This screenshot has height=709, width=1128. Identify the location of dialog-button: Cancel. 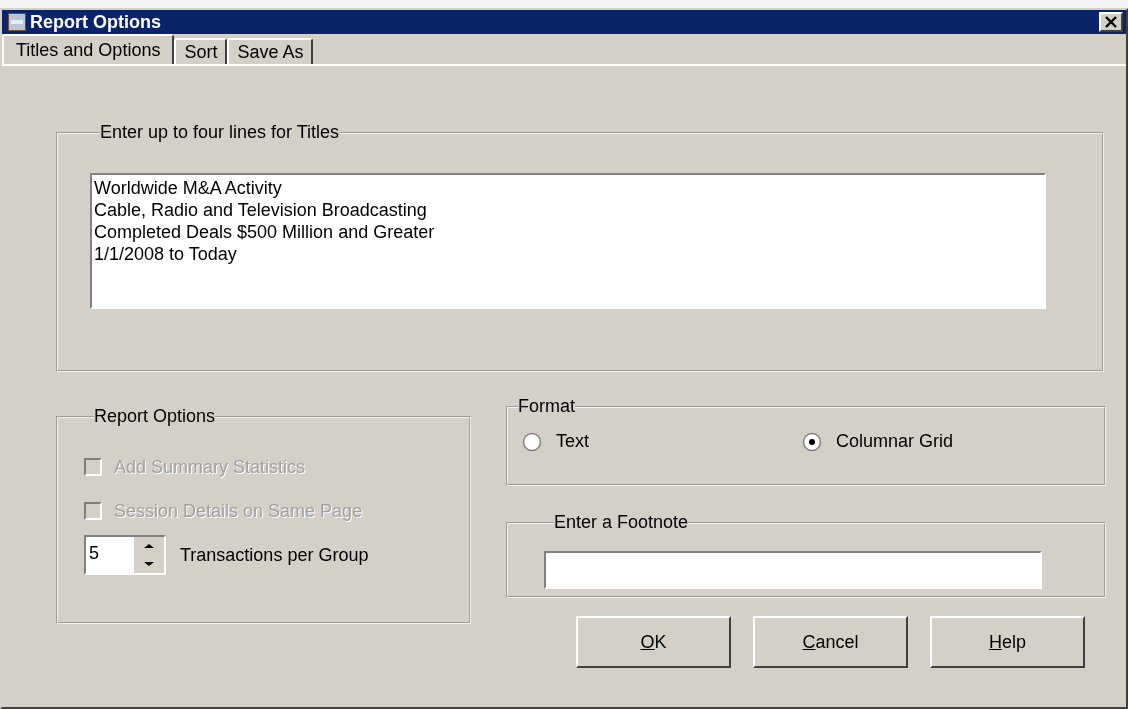
(830, 642).